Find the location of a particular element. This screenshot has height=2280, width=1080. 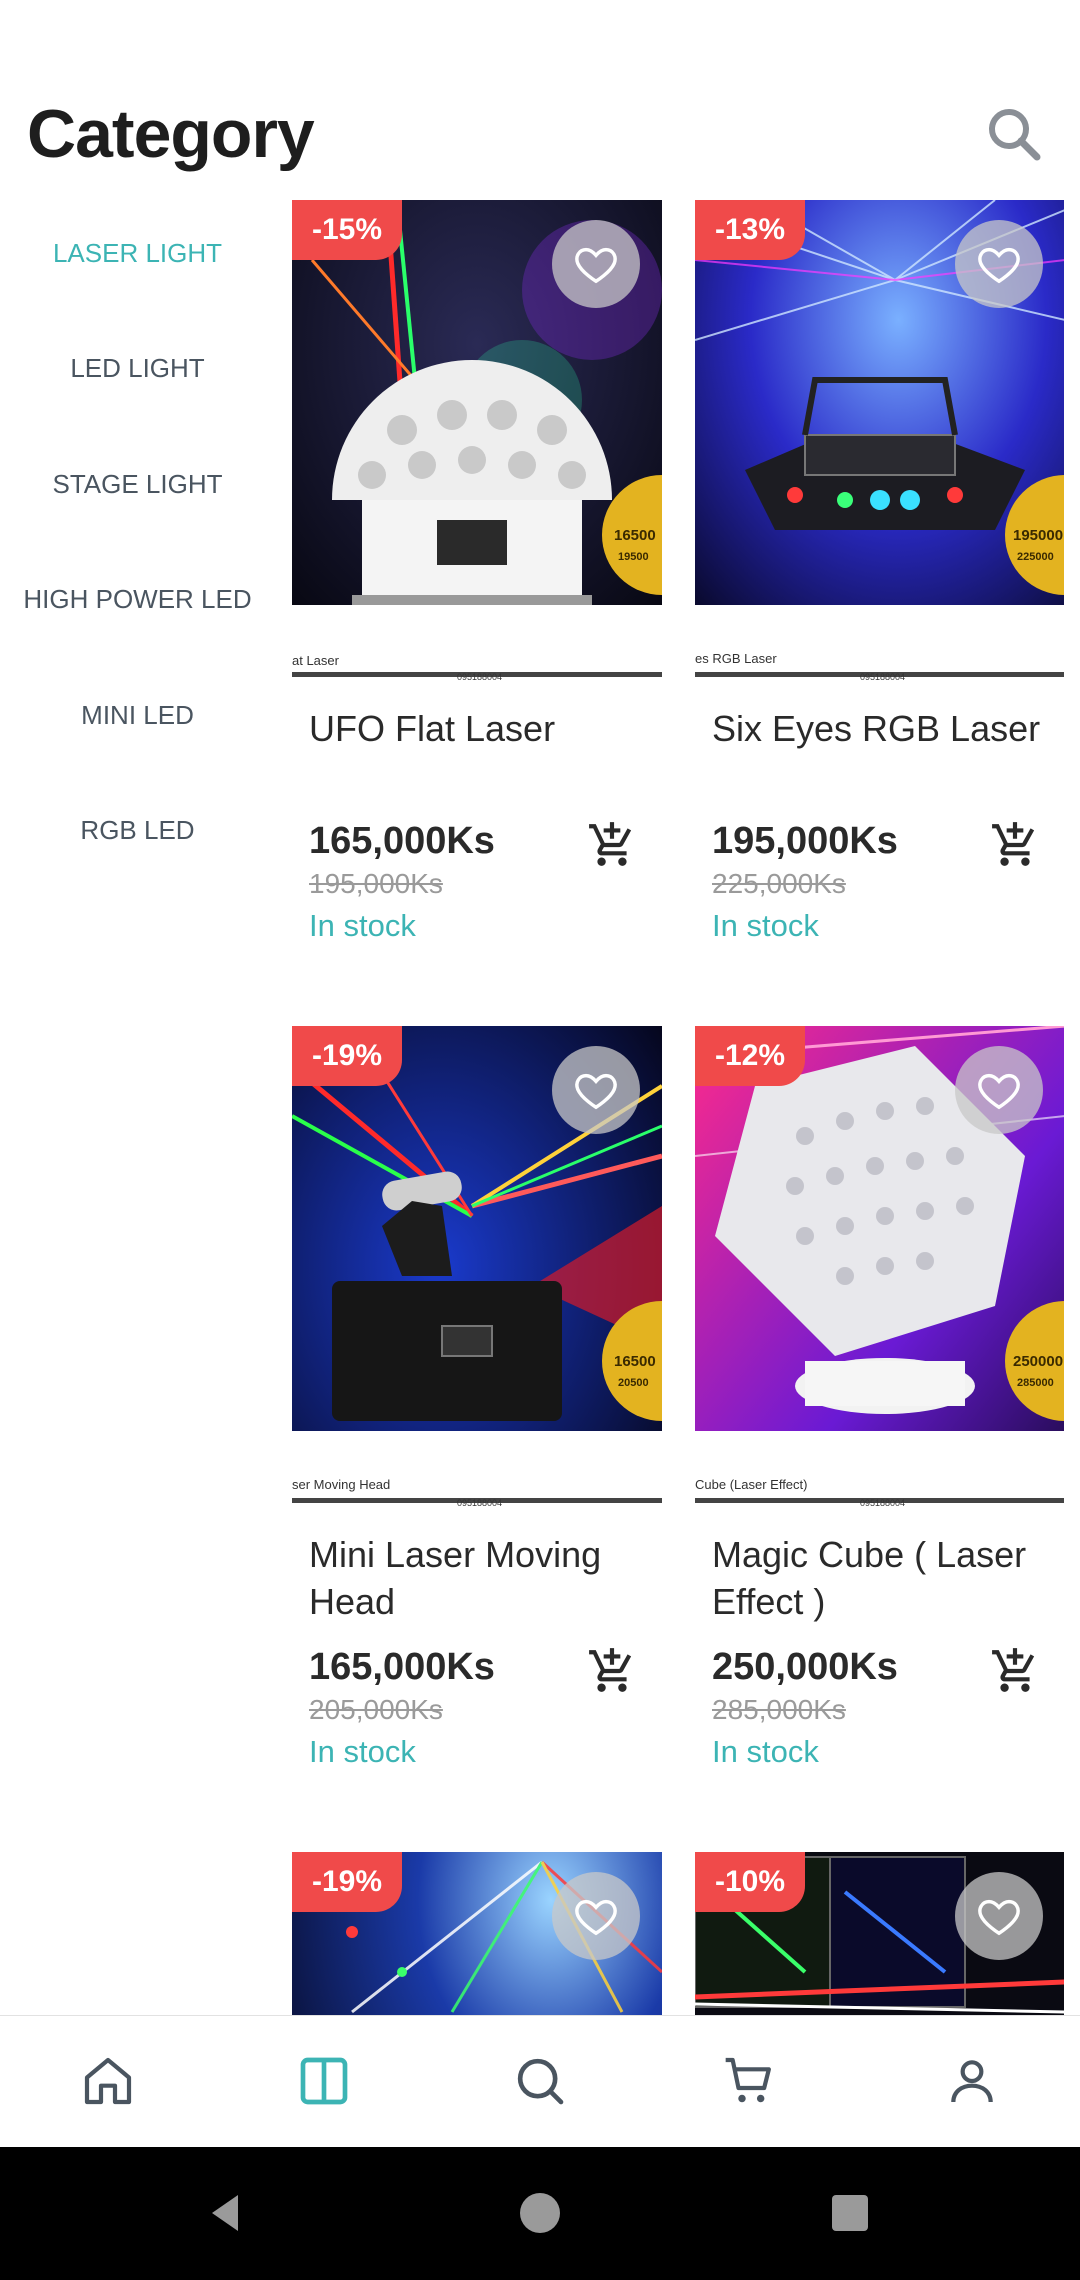

image-caption: ser Moving Head is located at coordinates (341, 1484).